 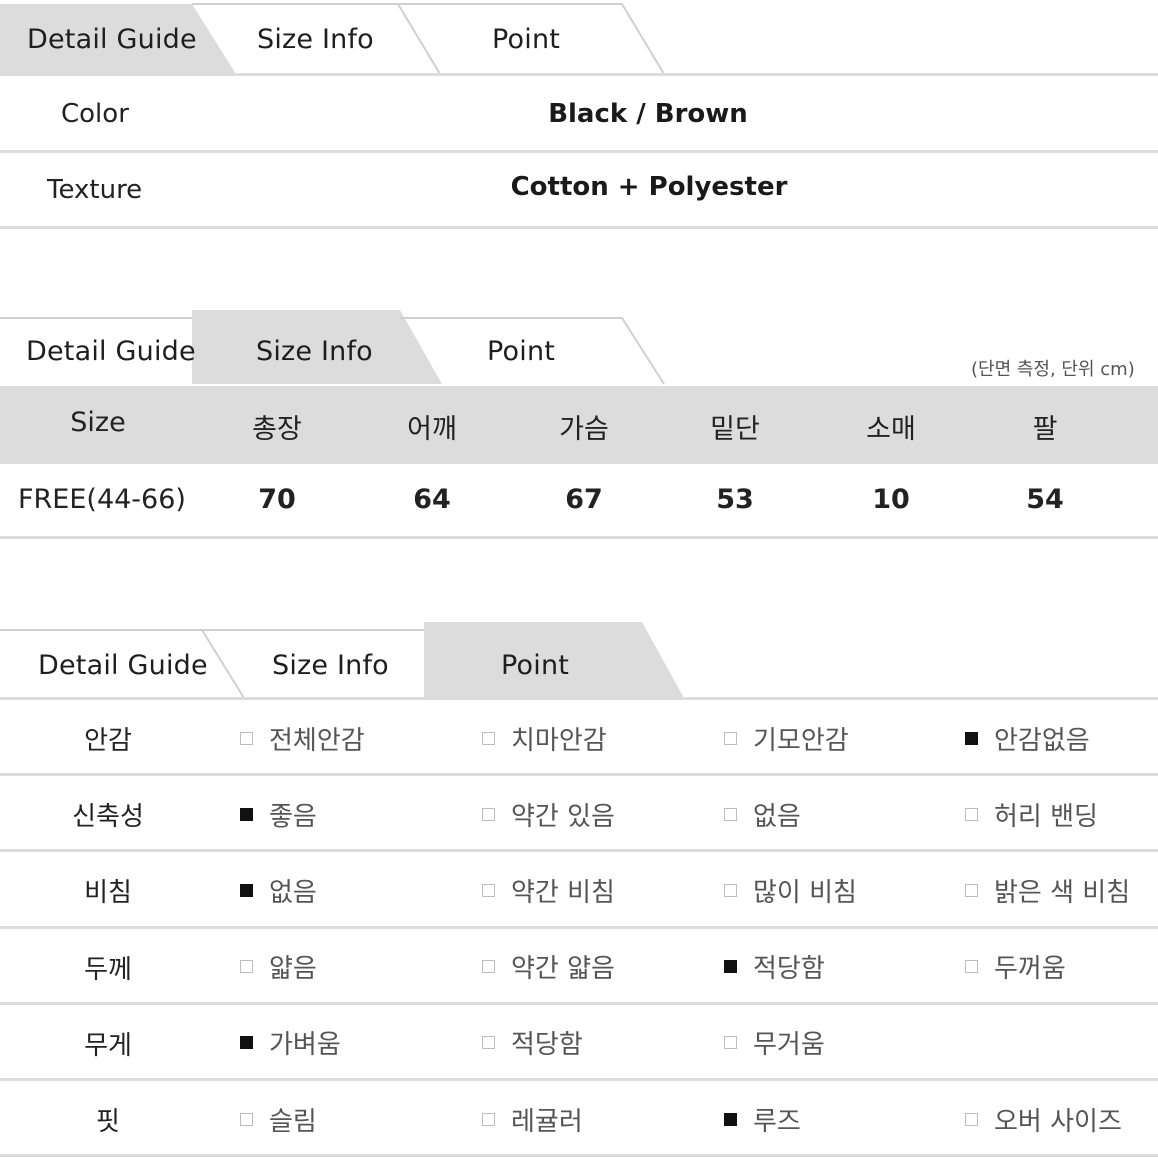 I want to click on point-option: 오버 사이즈, so click(x=1043, y=1119).